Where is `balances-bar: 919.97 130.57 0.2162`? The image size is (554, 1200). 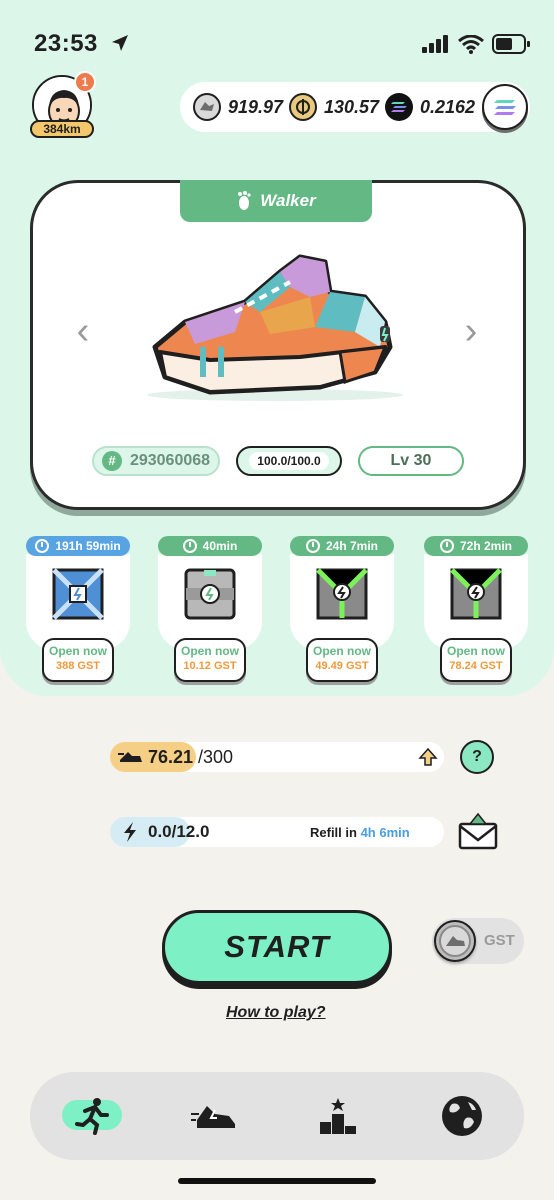
balances-bar: 919.97 130.57 0.2162 is located at coordinates (355, 107).